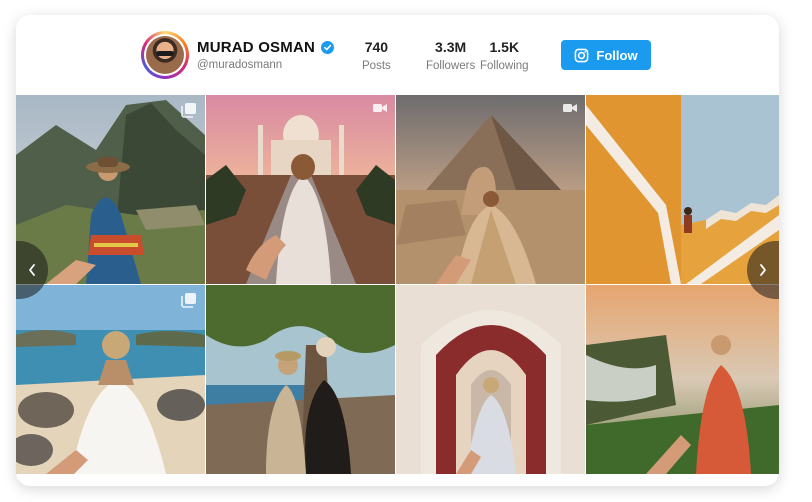 The image size is (812, 502). I want to click on stat-followers: 3.3M Followers, so click(450, 55).